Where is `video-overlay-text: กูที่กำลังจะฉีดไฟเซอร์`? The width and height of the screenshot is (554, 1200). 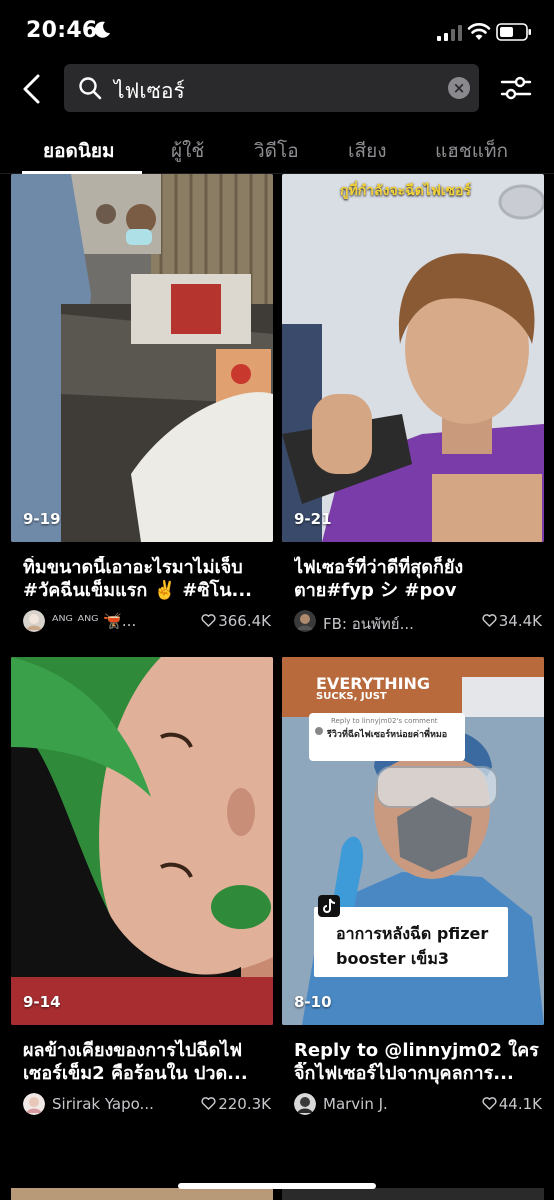
video-overlay-text: กูที่กำลังจะฉีดไฟเซอร์ is located at coordinates (405, 191).